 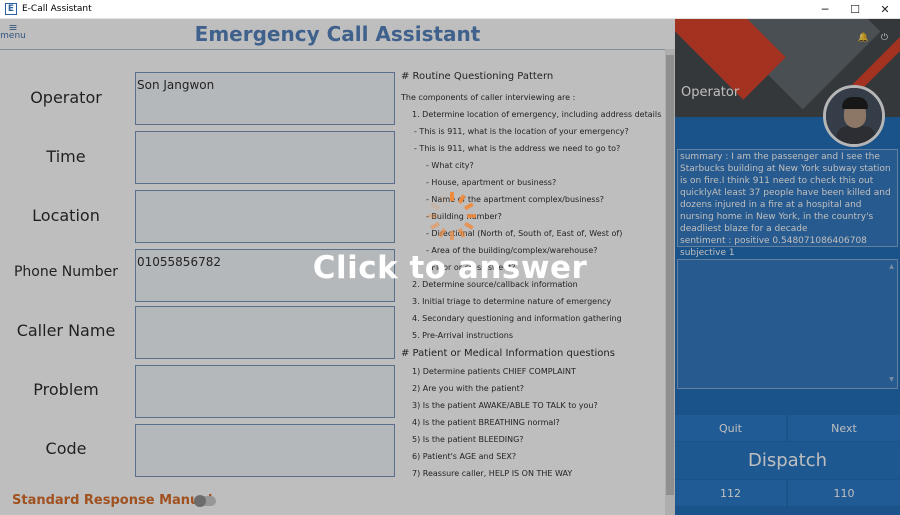 I want to click on minimize-button: ─, so click(x=825, y=9).